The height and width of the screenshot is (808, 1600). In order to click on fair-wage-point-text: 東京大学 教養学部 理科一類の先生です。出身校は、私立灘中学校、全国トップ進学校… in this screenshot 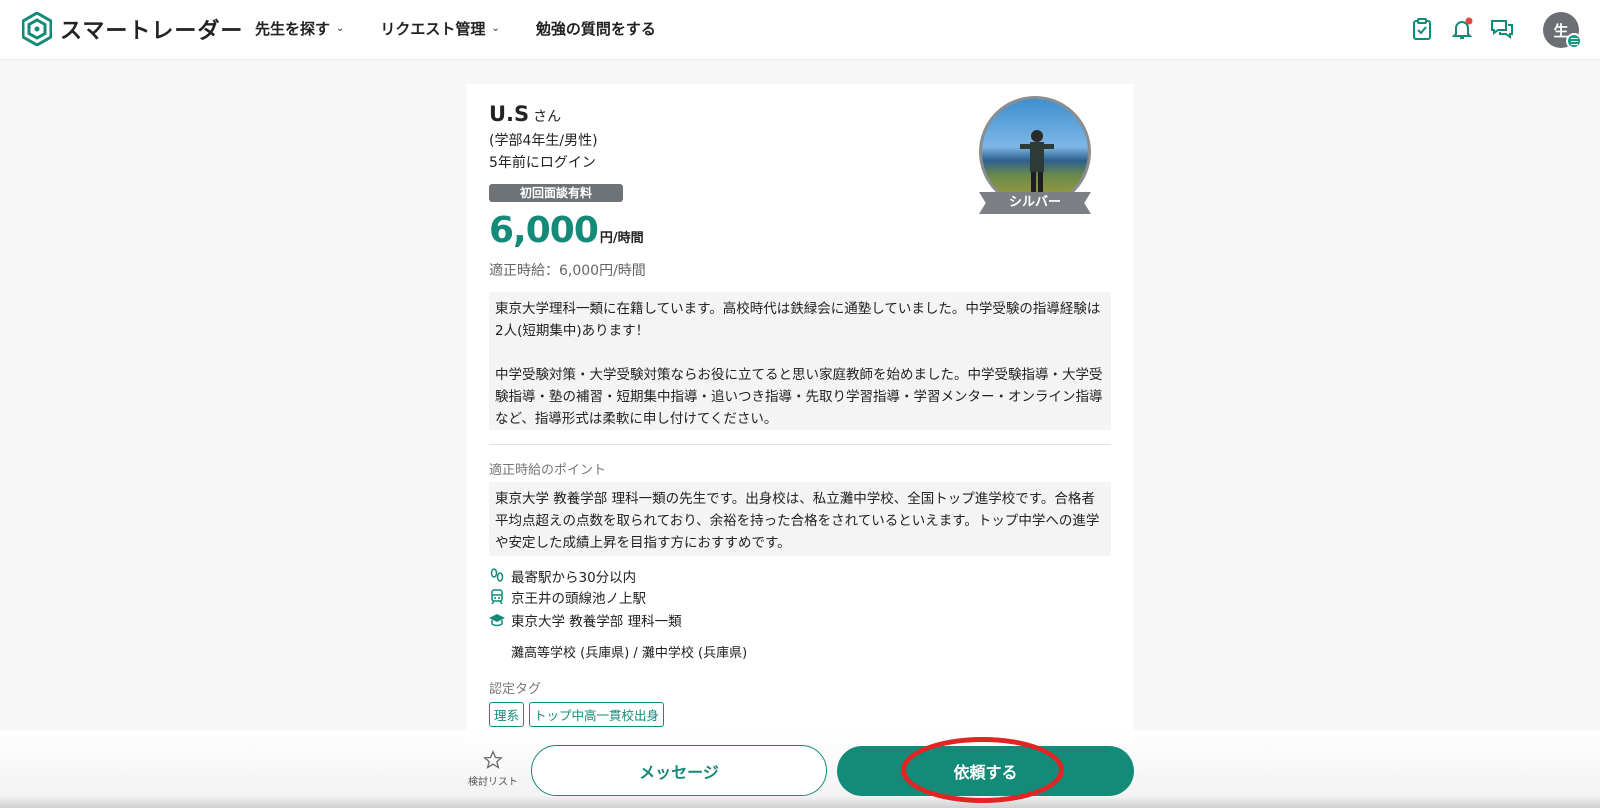, I will do `click(800, 519)`.